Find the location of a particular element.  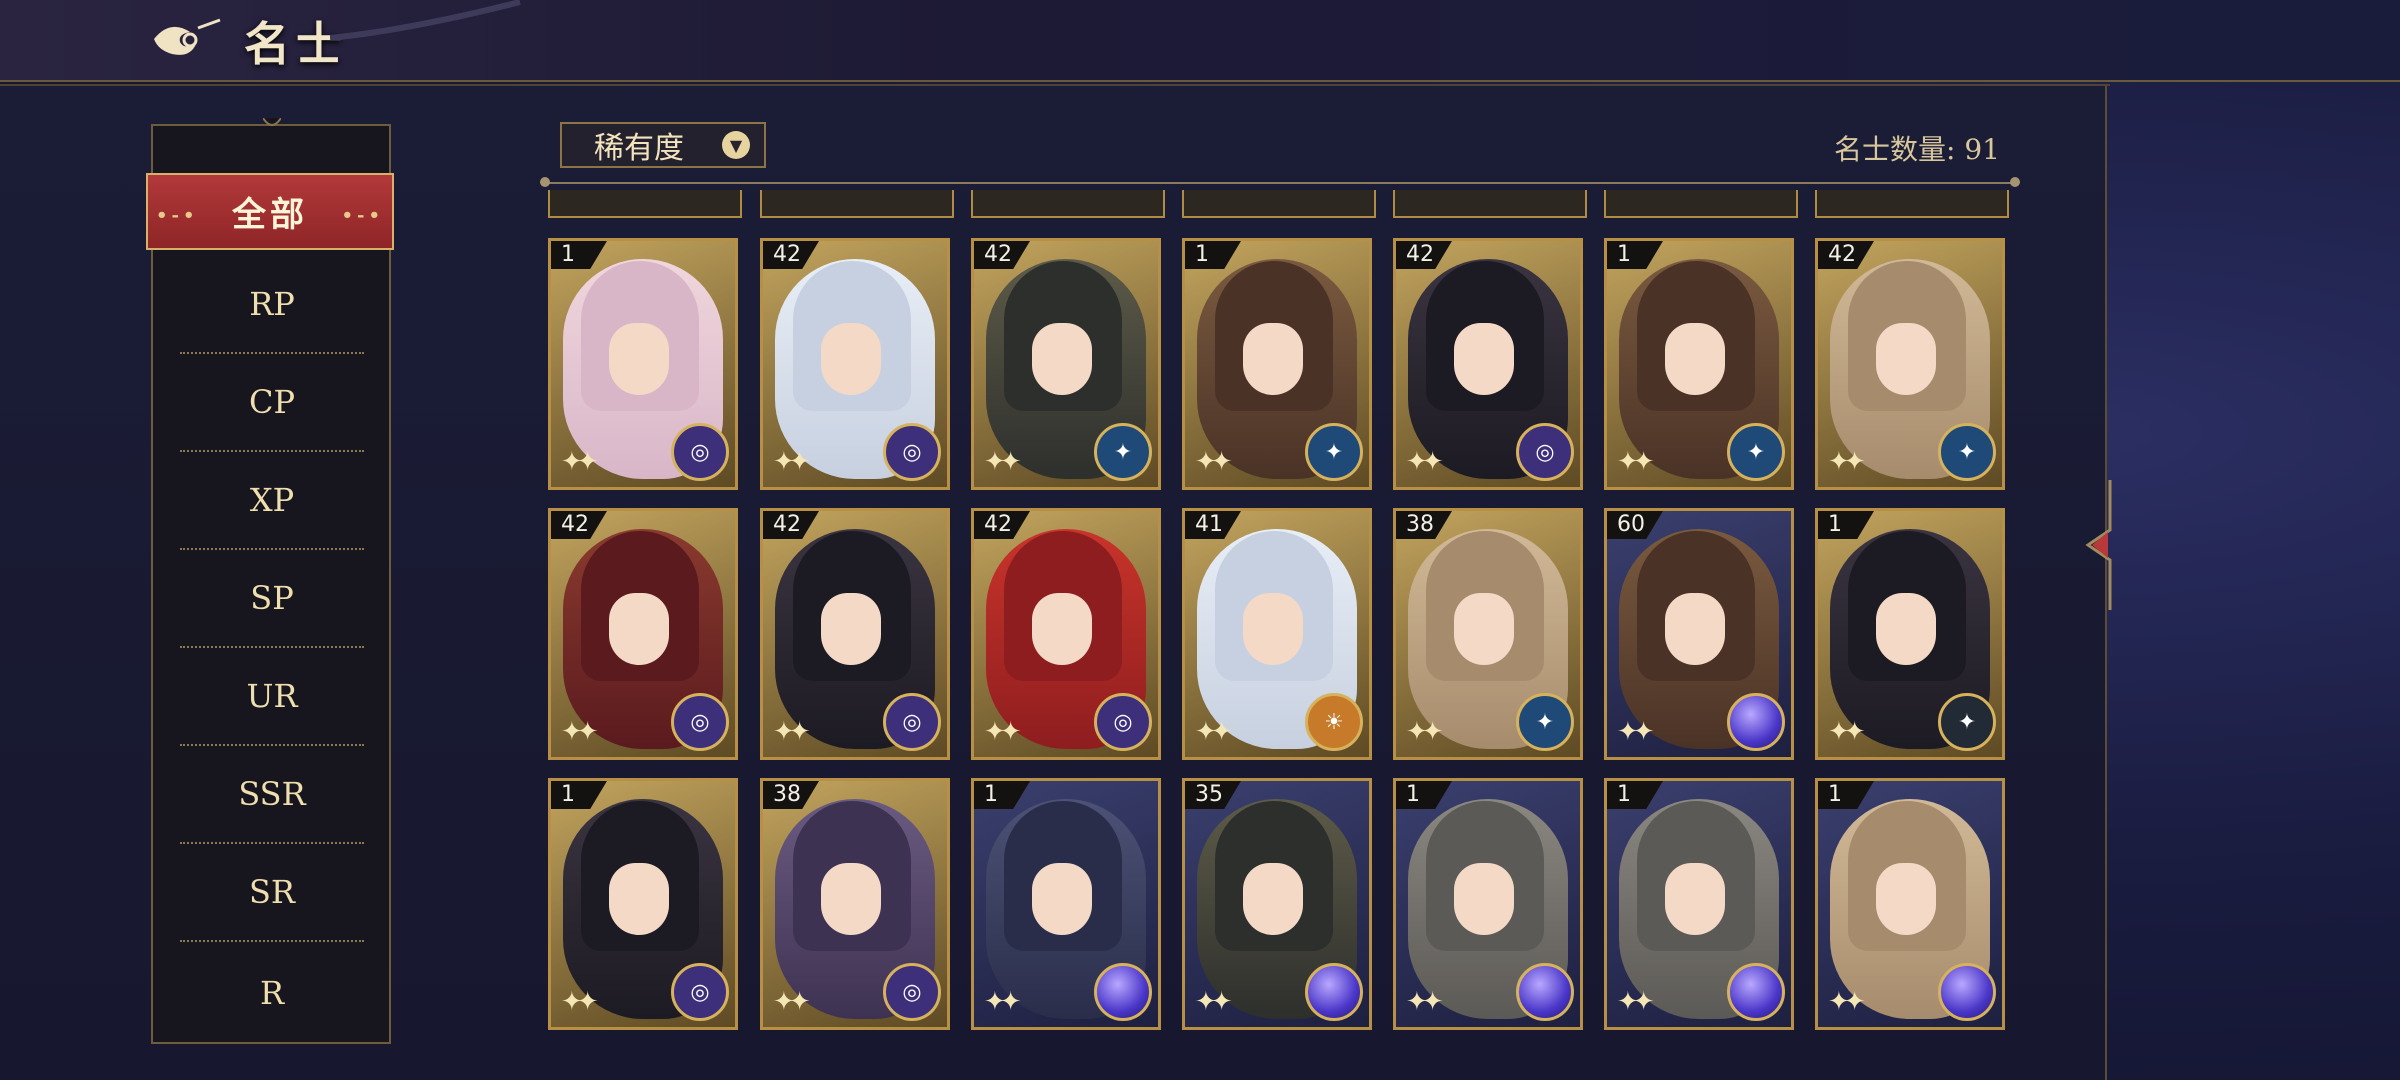

filter-item-xp: XP is located at coordinates (272, 501).